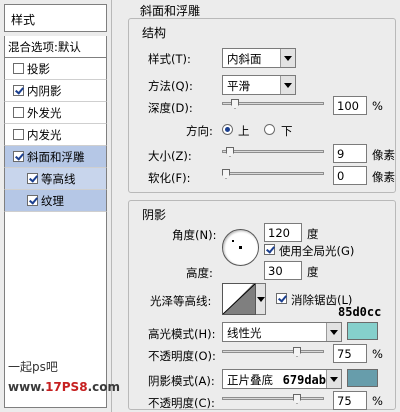 The width and height of the screenshot is (400, 412). Describe the element at coordinates (383, 155) in the screenshot. I see `size-unit: 像素` at that location.